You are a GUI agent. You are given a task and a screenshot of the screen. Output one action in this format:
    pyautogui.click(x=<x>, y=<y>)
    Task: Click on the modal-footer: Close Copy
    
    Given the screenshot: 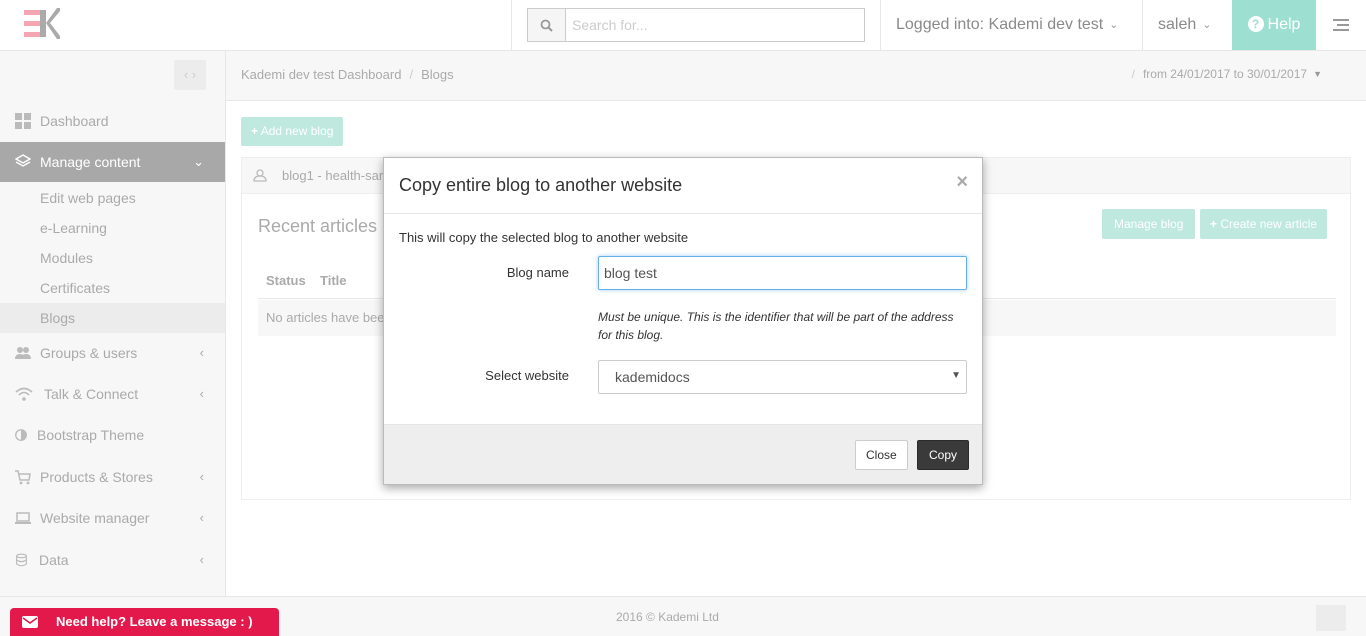 What is the action you would take?
    pyautogui.click(x=683, y=454)
    